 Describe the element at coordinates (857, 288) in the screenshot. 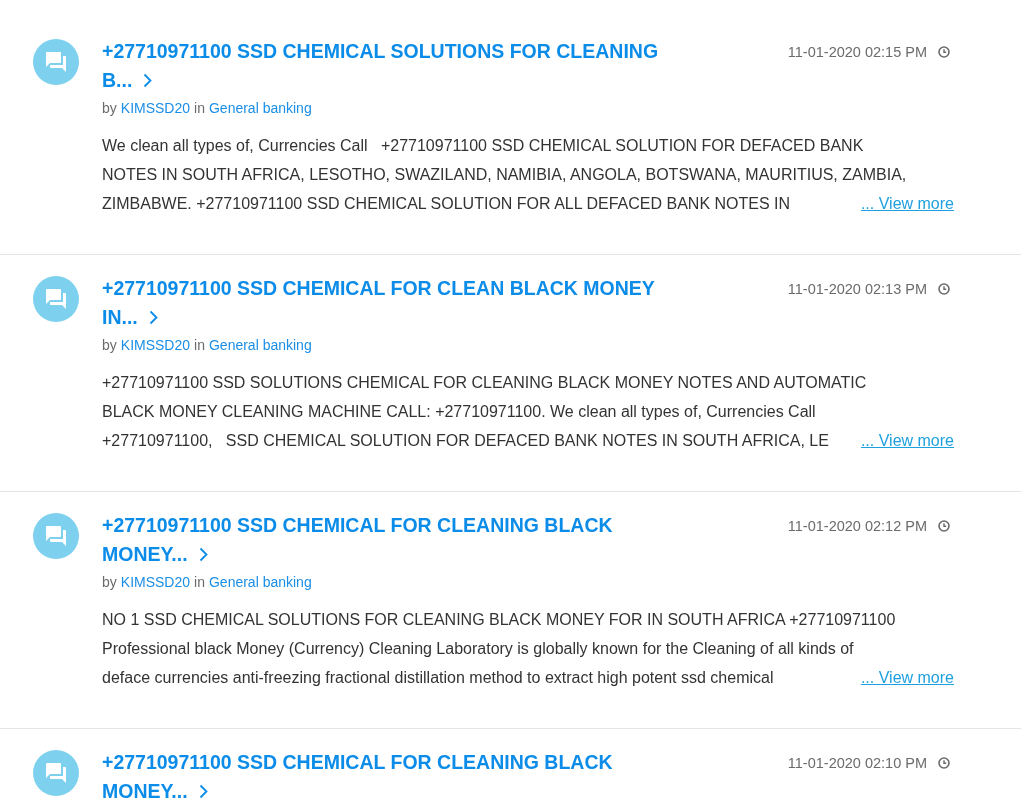

I see `post-timestamp: 11-01-2020 02:13 PM` at that location.